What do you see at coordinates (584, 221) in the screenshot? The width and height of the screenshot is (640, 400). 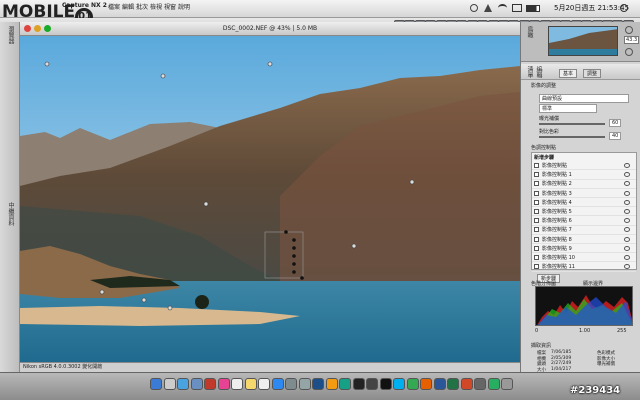 I see `step-row: 影像控制點 6` at bounding box center [584, 221].